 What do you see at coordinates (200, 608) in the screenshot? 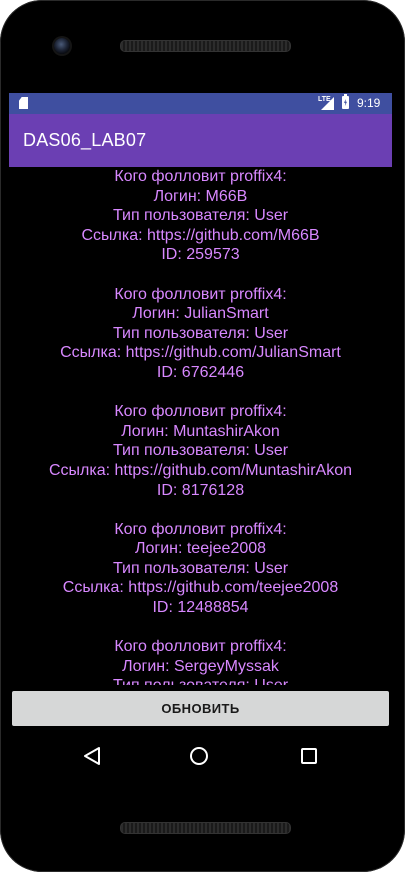
I see `entry-id: ID: 12488854` at bounding box center [200, 608].